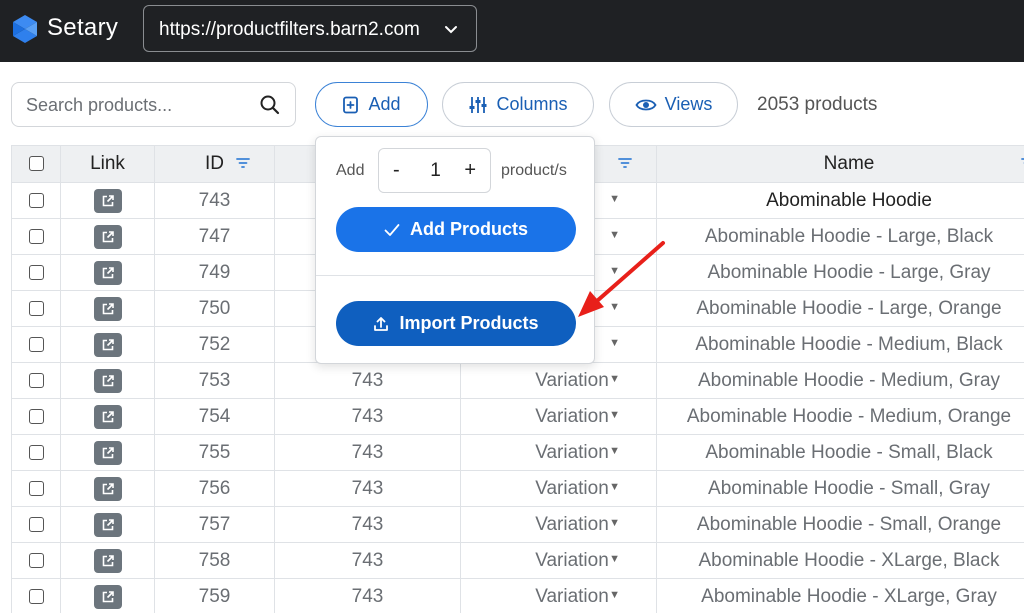 Image resolution: width=1024 pixels, height=613 pixels. Describe the element at coordinates (840, 560) in the screenshot. I see `row-name: Abominable Hoodie - XLarge, Black` at that location.